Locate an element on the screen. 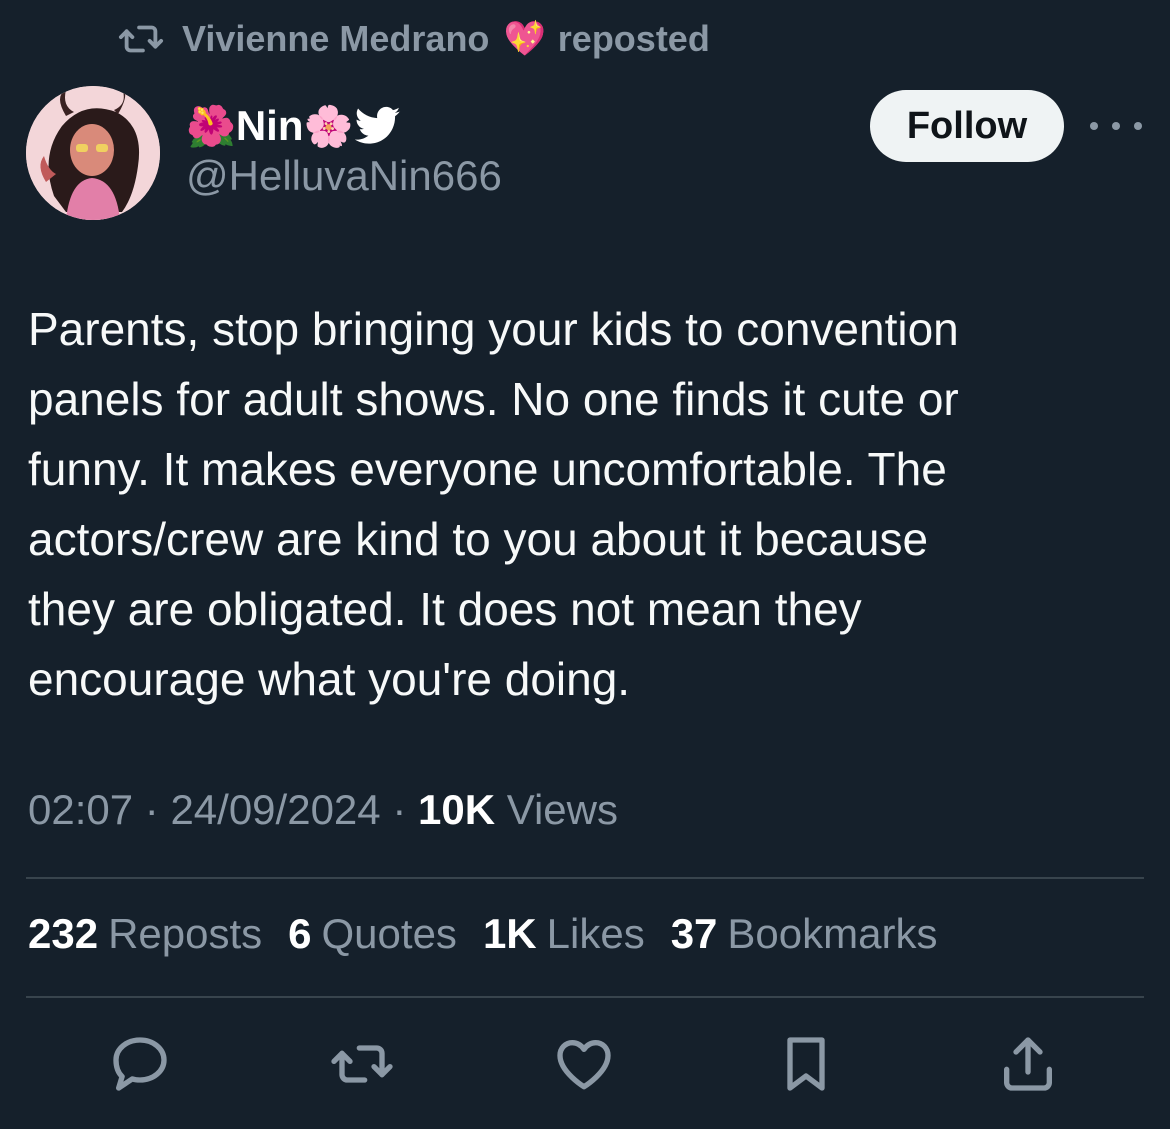 The height and width of the screenshot is (1129, 1170). views-count: 10K is located at coordinates (456, 809).